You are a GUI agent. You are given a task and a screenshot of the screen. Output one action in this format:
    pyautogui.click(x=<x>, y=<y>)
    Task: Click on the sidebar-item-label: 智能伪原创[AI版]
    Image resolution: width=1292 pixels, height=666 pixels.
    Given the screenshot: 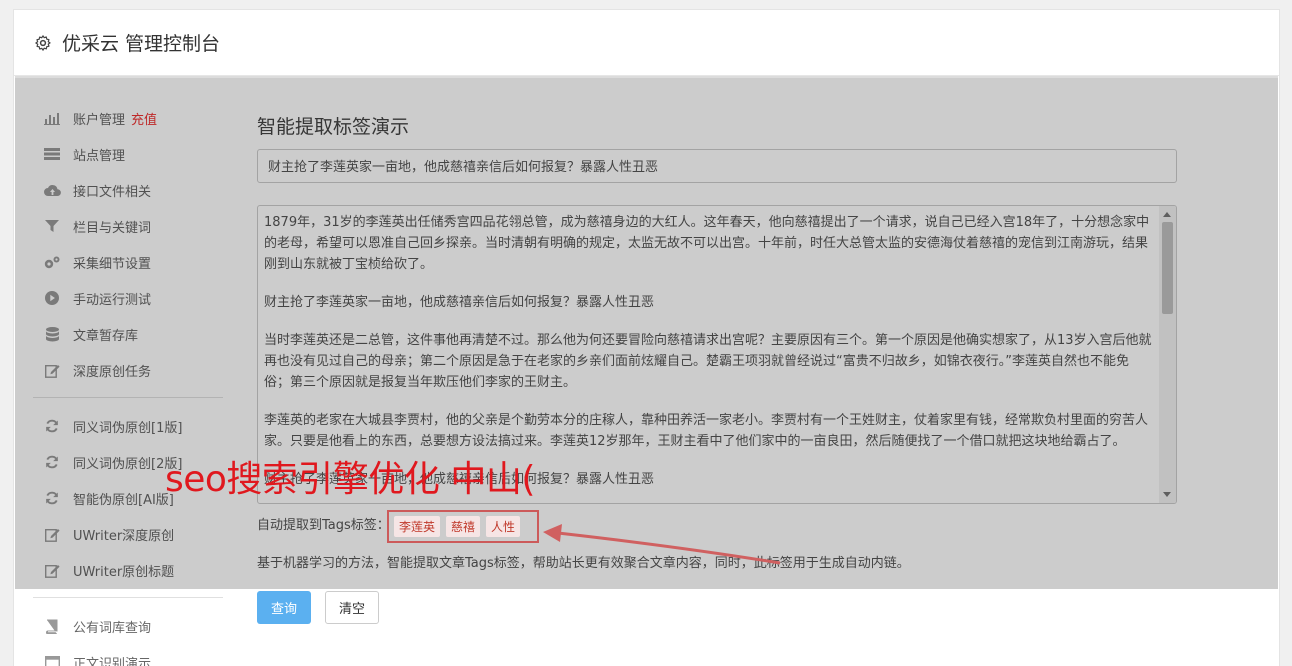 What is the action you would take?
    pyautogui.click(x=123, y=500)
    